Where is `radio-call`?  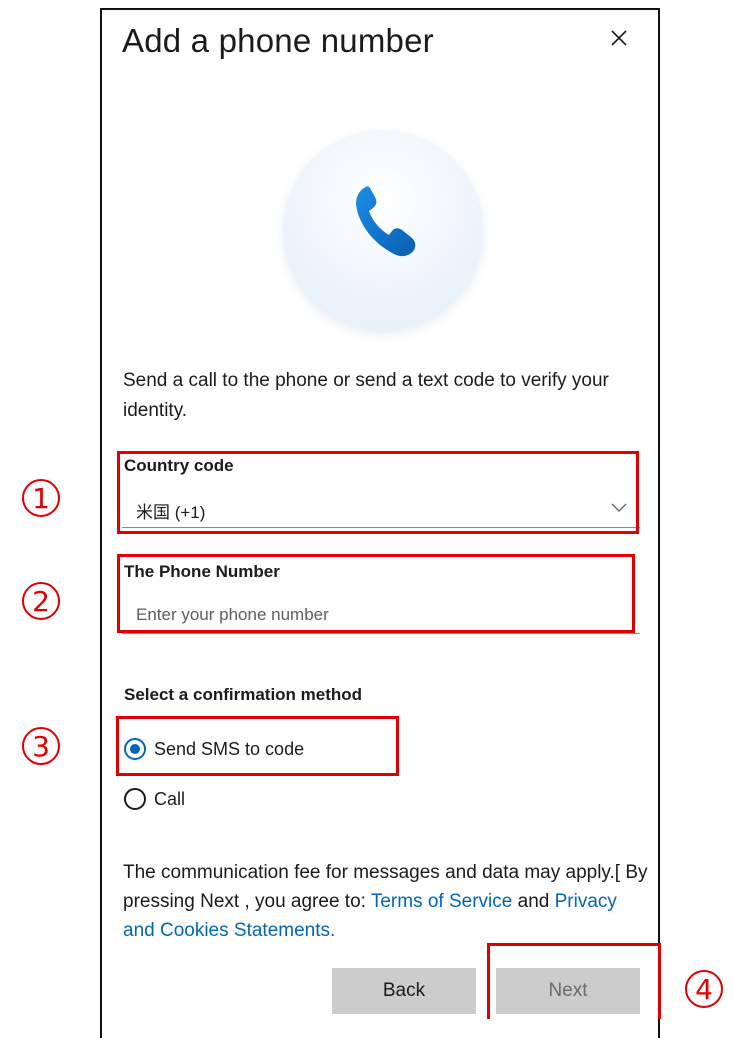
radio-call is located at coordinates (135, 799).